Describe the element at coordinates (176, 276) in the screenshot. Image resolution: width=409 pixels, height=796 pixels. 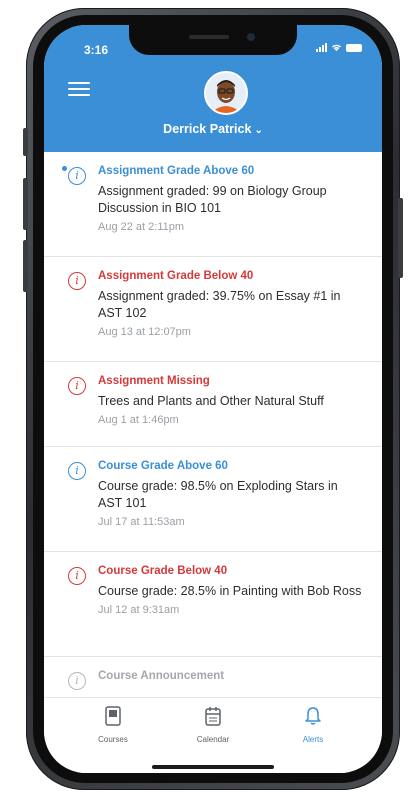
I see `alert-title: Assignment Grade Below 40` at that location.